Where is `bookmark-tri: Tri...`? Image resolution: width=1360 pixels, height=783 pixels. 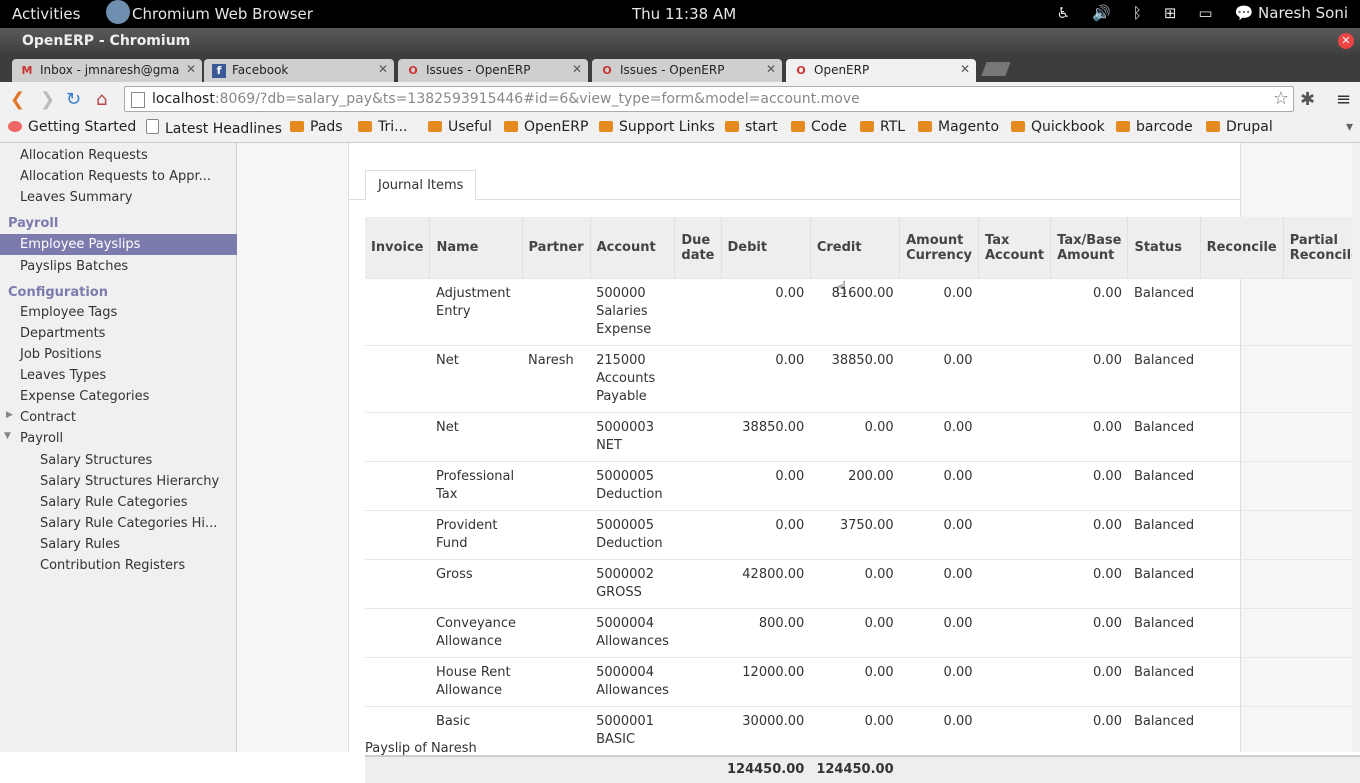 bookmark-tri: Tri... is located at coordinates (383, 127).